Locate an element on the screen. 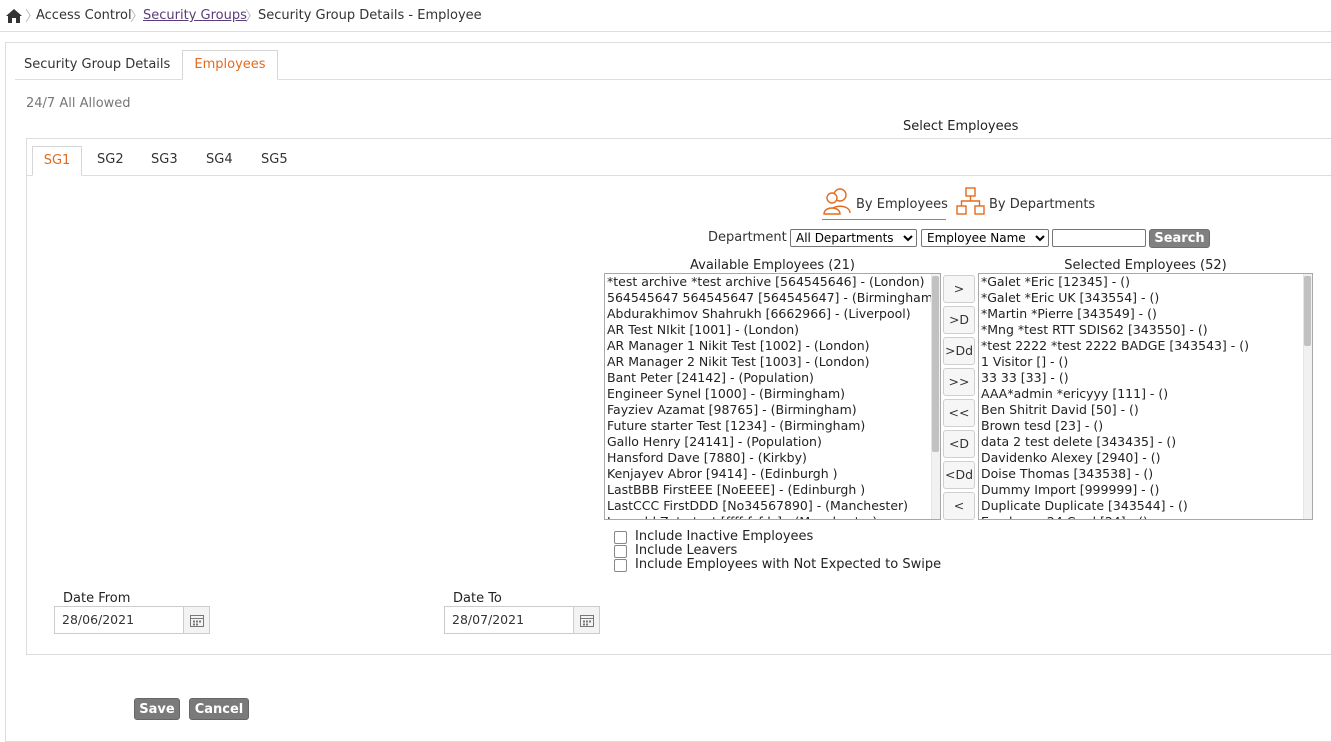 The height and width of the screenshot is (742, 1331). selected-employee-option: *Martin *Pierre [343549] - () is located at coordinates (1145, 314).